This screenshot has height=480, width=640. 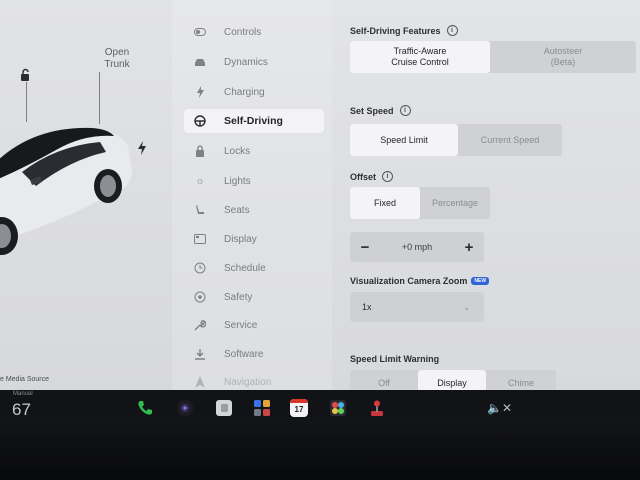 I want to click on clock-icon, so click(x=200, y=268).